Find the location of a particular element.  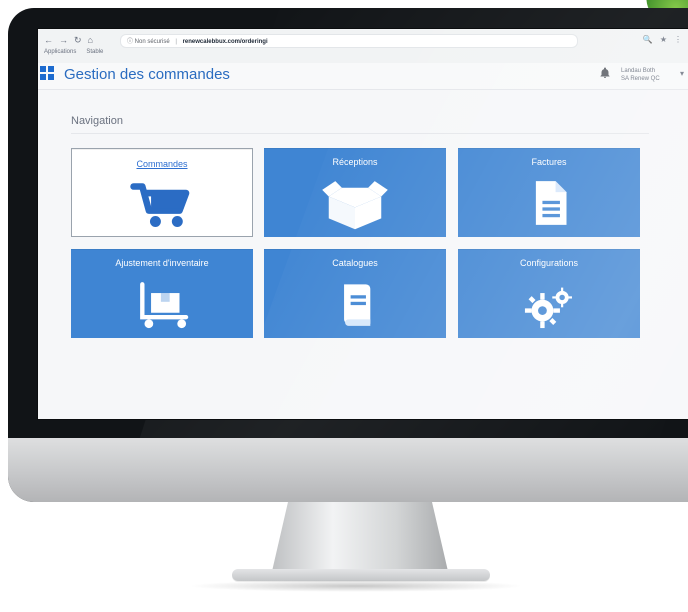

navigation-title: Navigation is located at coordinates (97, 121).